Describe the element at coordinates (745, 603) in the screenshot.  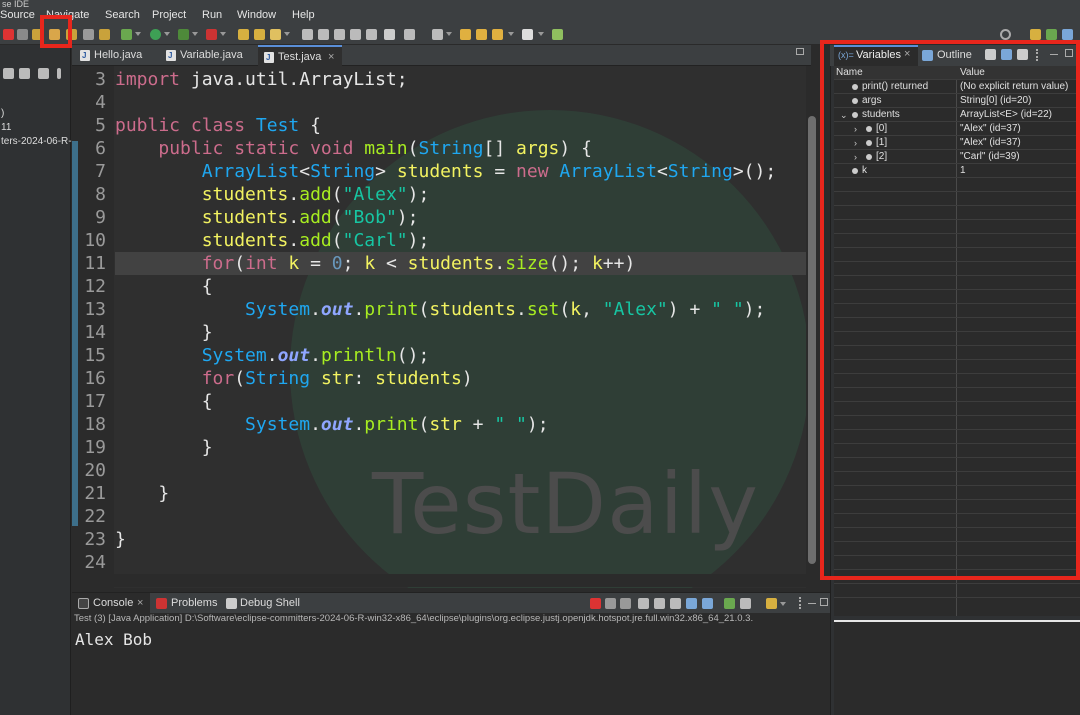
I see `display-console-icon` at that location.